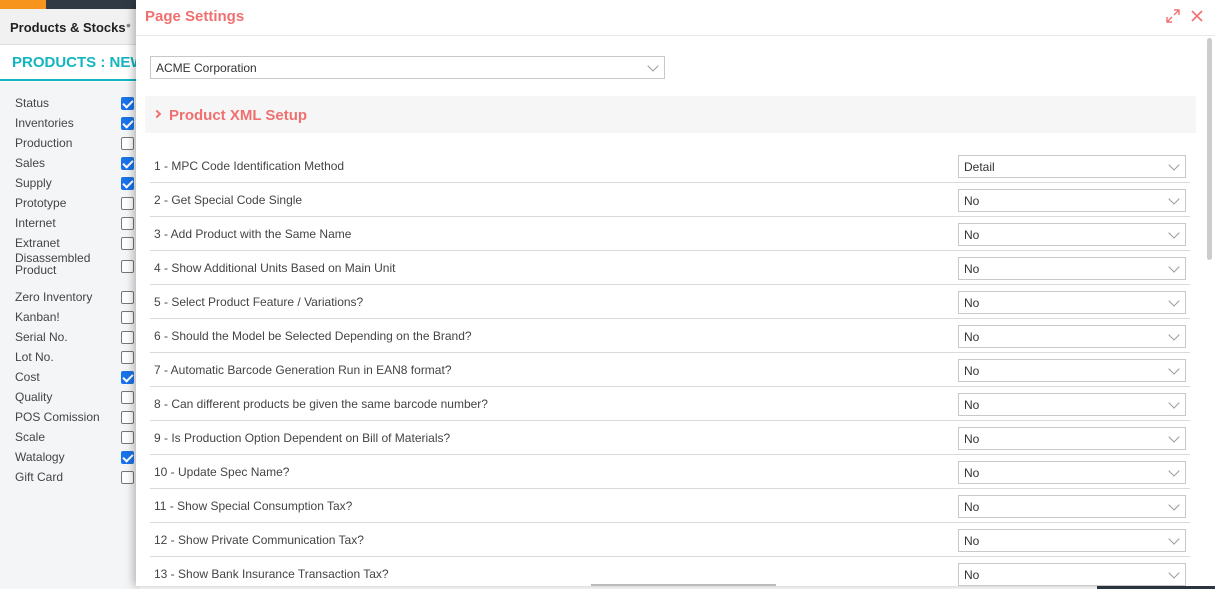 The height and width of the screenshot is (589, 1215). What do you see at coordinates (222, 472) in the screenshot?
I see `setting-label: 10 - Update Spec Name?` at bounding box center [222, 472].